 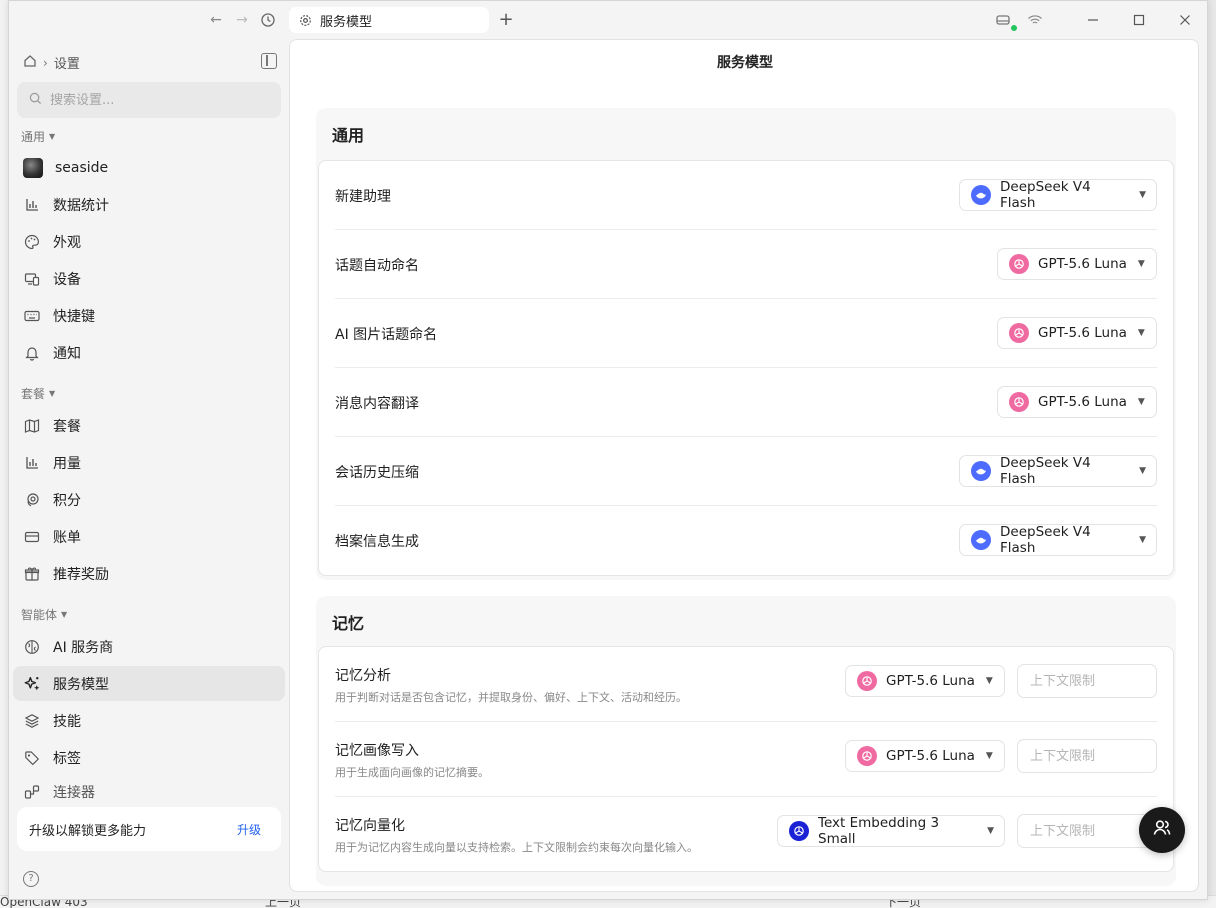 What do you see at coordinates (45, 62) in the screenshot?
I see `chevron-right-icon: ›` at bounding box center [45, 62].